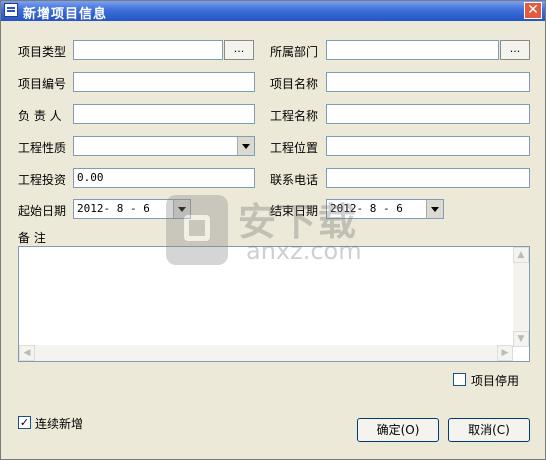 The height and width of the screenshot is (460, 546). I want to click on manager-field, so click(164, 114).